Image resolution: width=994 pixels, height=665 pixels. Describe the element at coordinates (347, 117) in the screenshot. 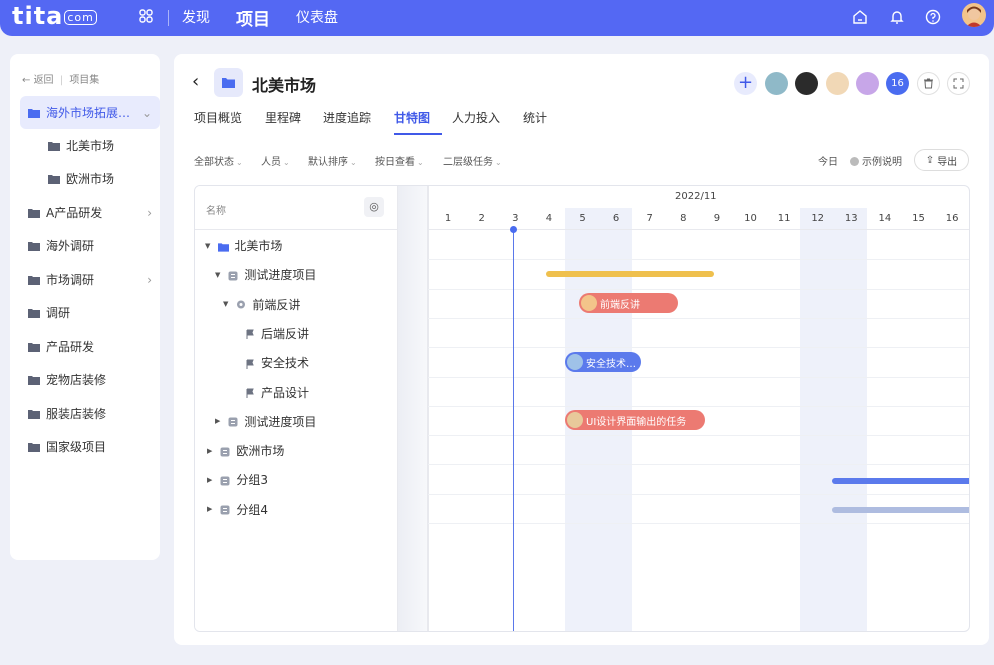

I see `tab-progress: 进度追踪` at that location.